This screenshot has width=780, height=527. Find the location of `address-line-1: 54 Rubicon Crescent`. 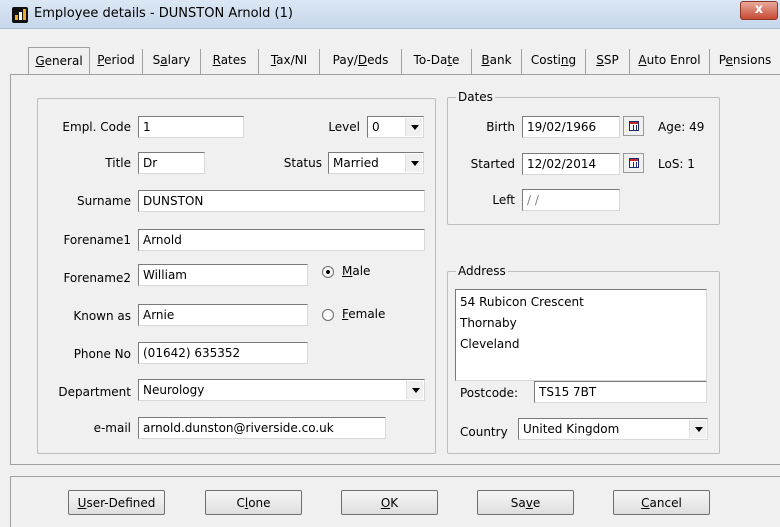

address-line-1: 54 Rubicon Crescent is located at coordinates (522, 302).